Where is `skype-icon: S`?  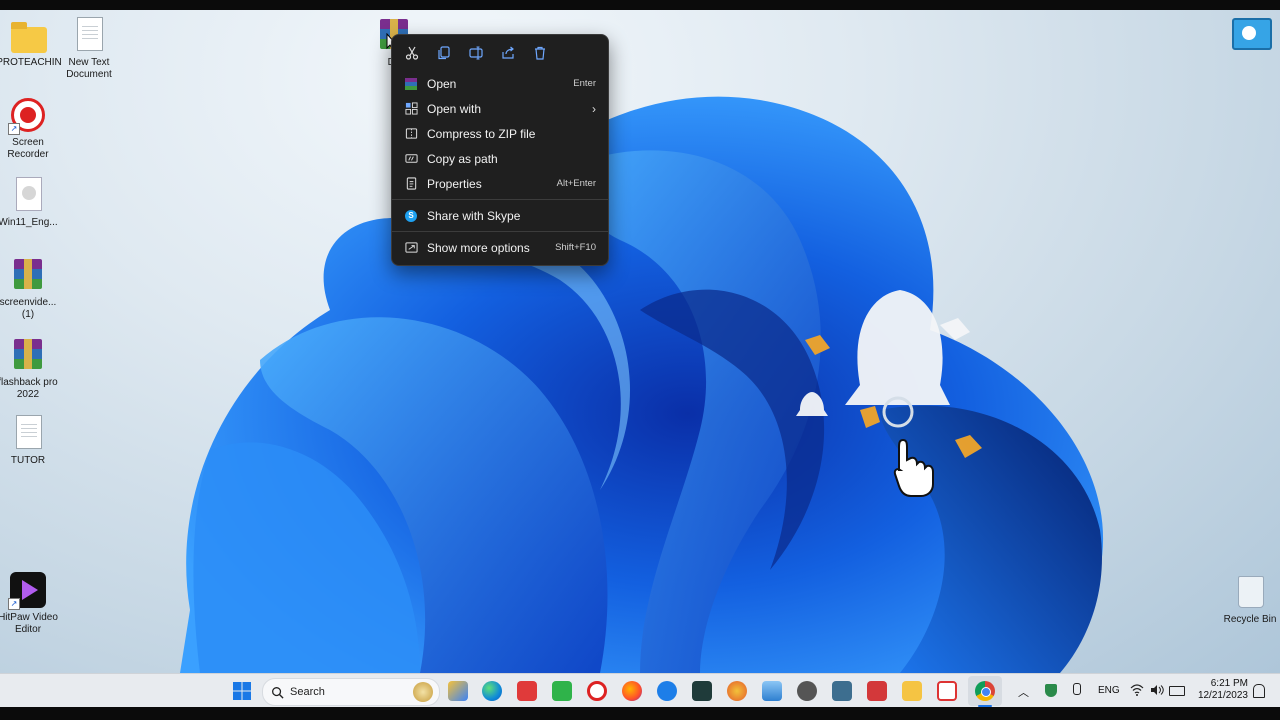 skype-icon: S is located at coordinates (411, 216).